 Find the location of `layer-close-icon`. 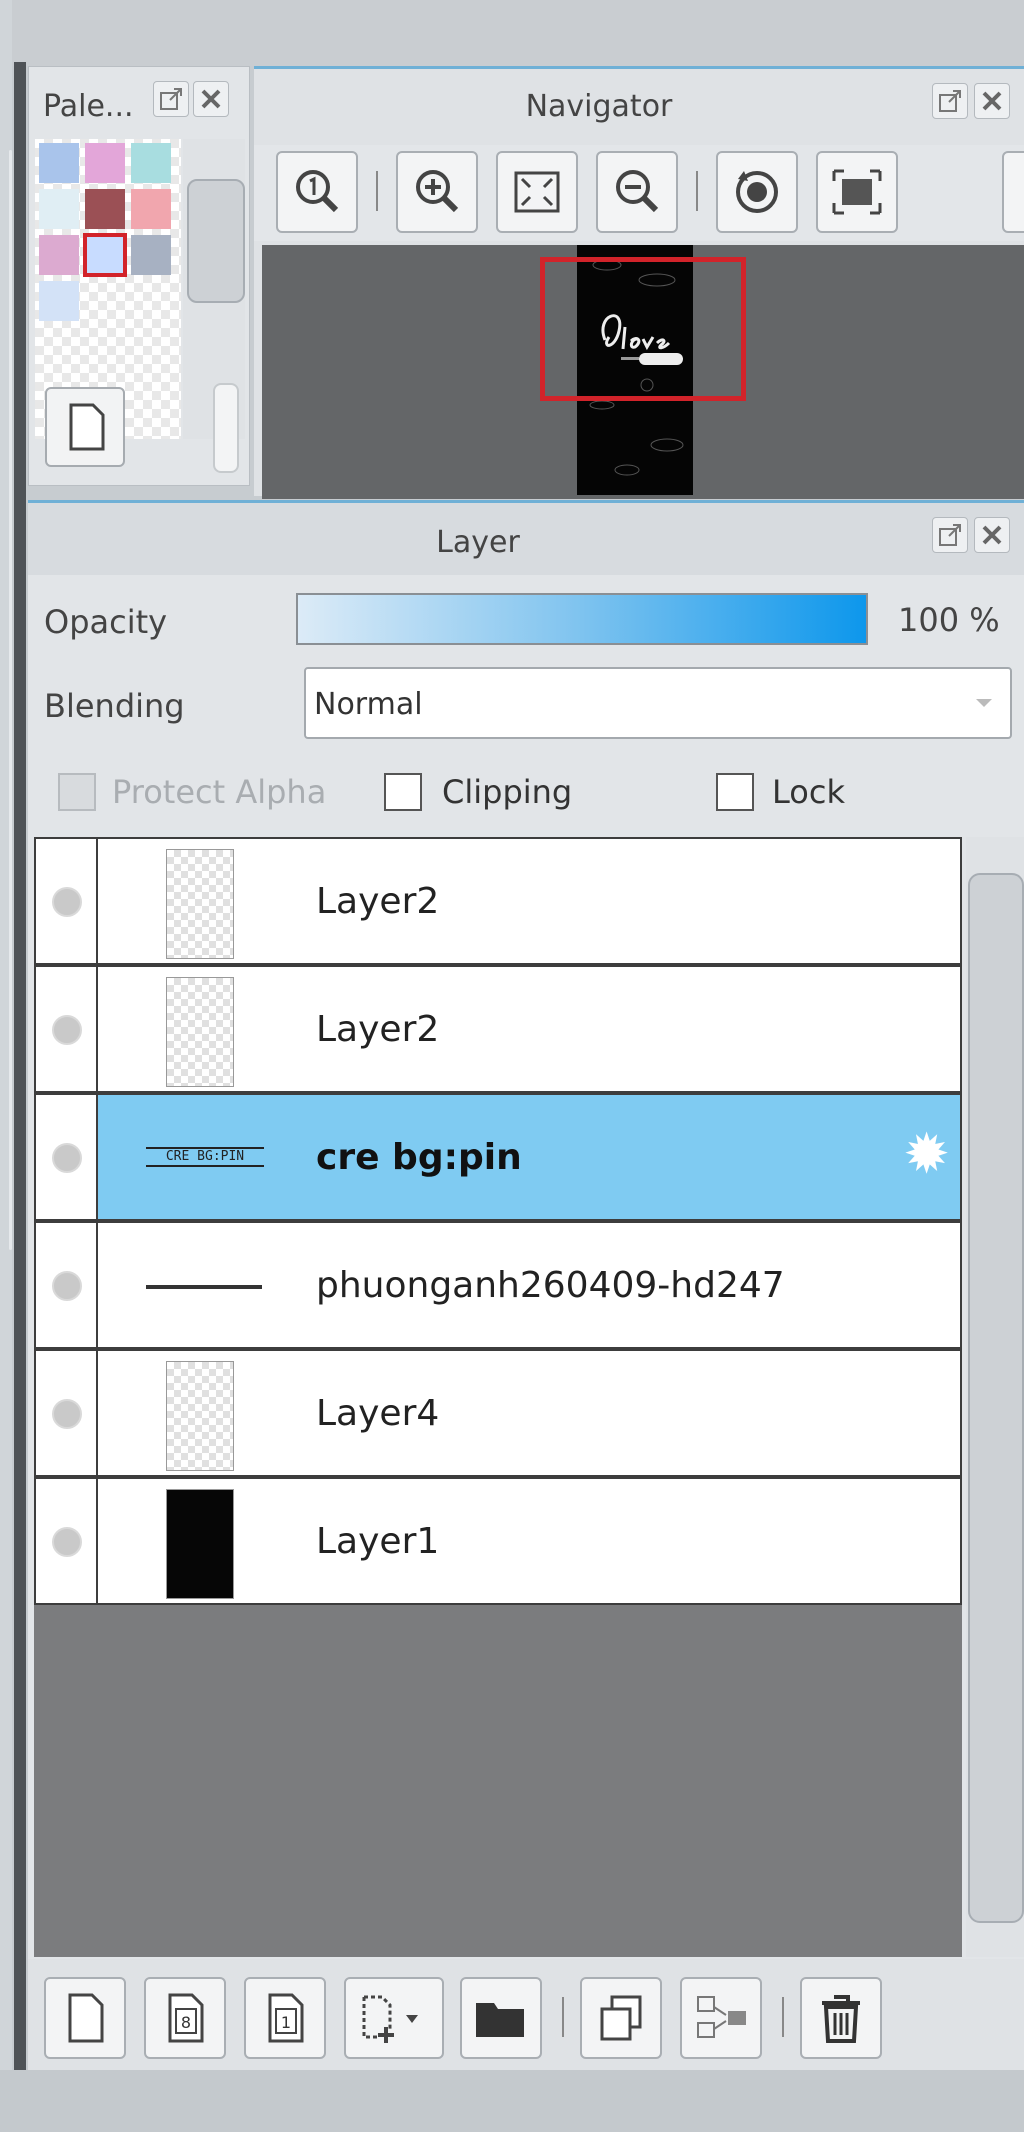

layer-close-icon is located at coordinates (992, 535).